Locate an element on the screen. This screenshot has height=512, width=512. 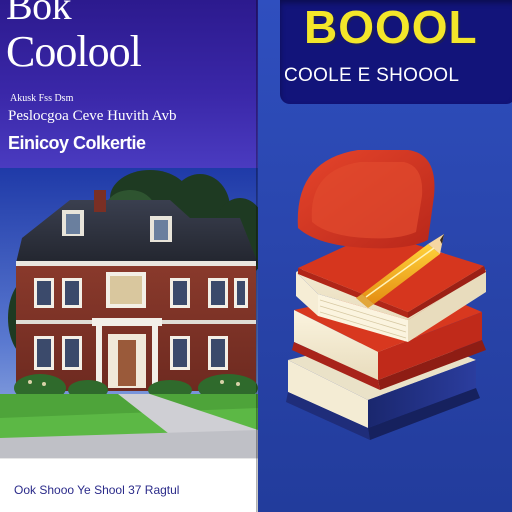
left-cover-author: Einicoy Colkertie is located at coordinates (77, 143).